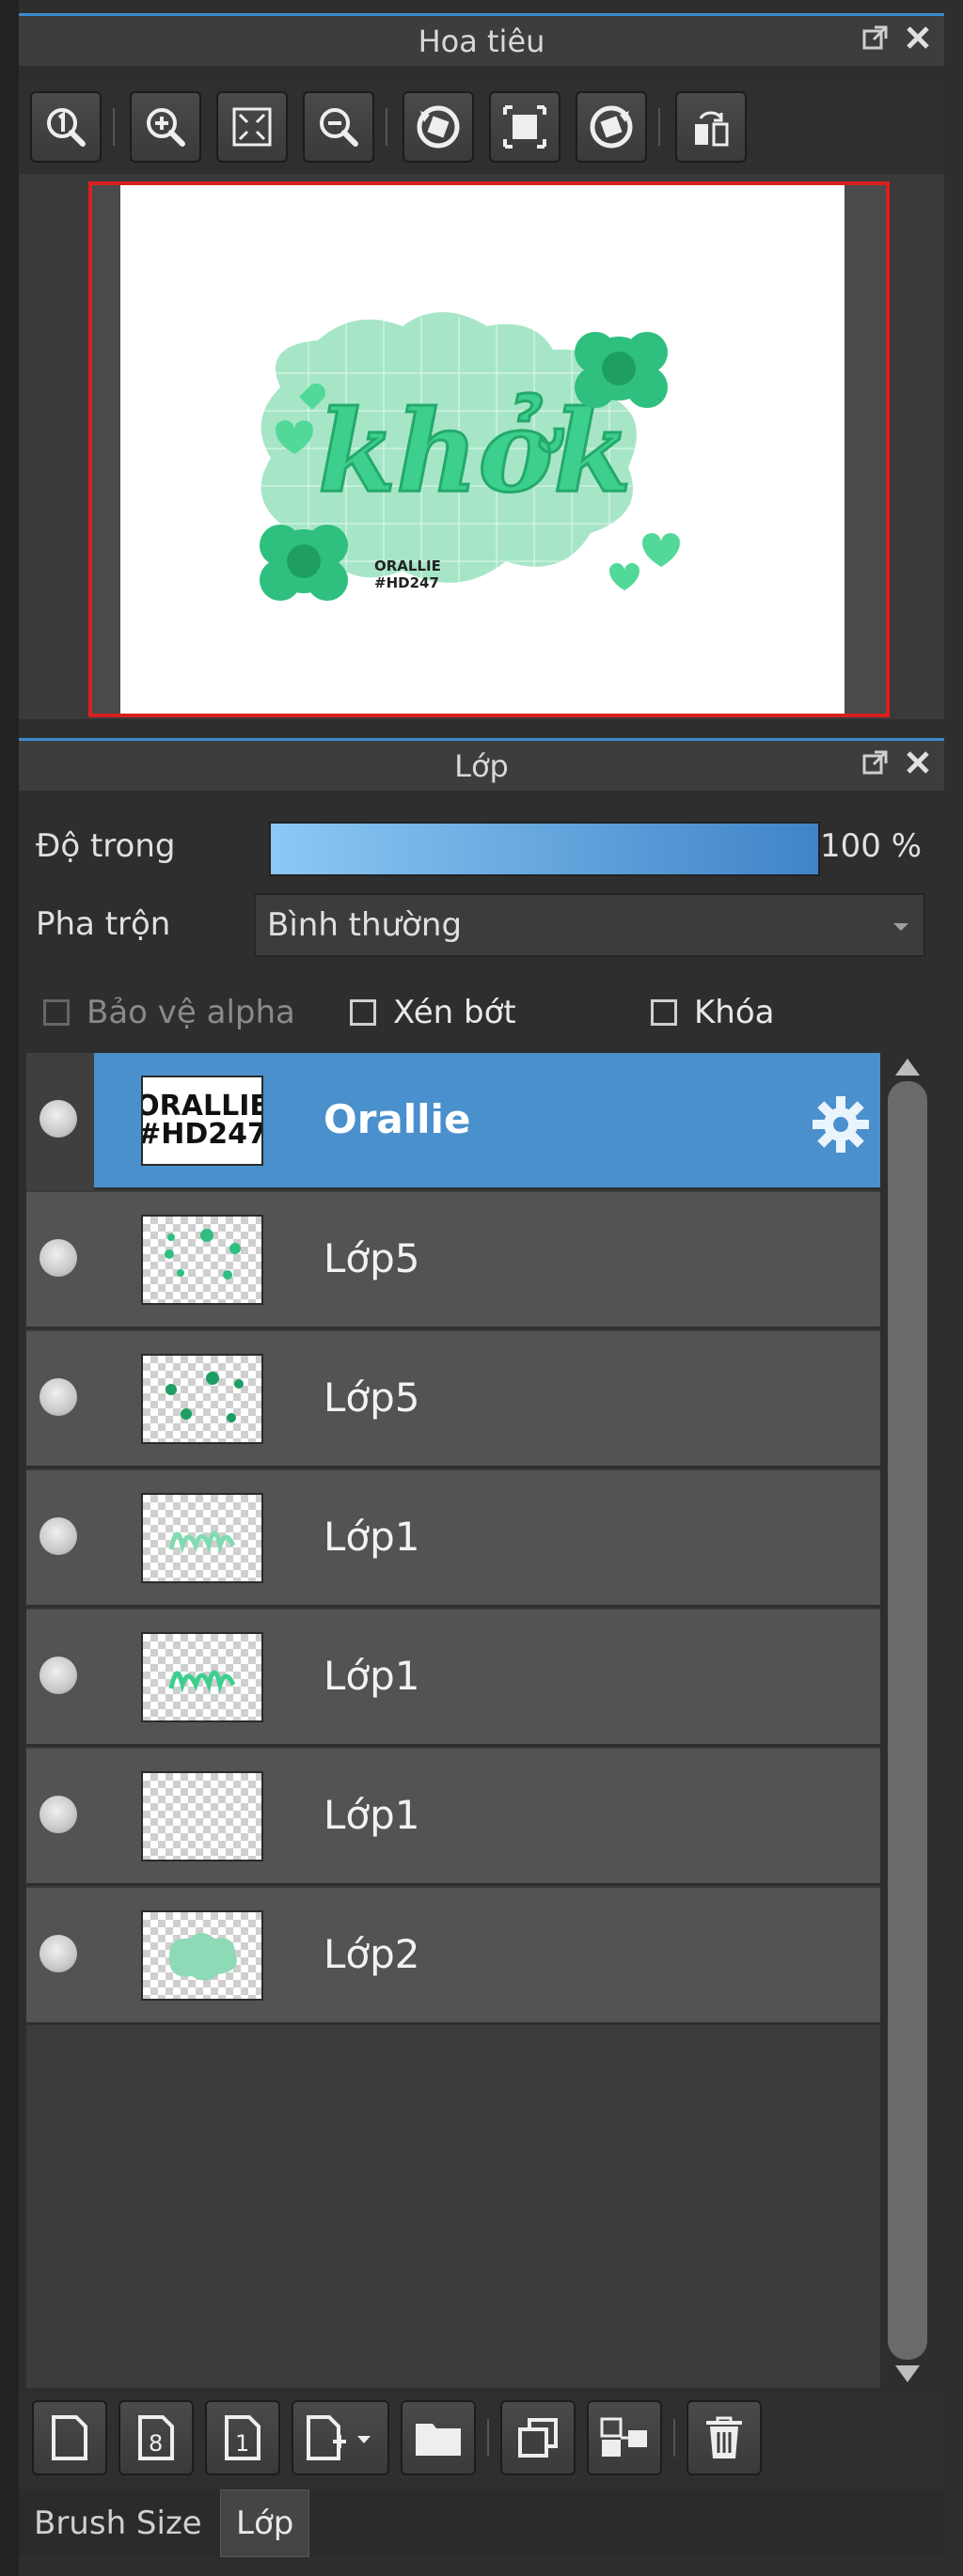 The height and width of the screenshot is (2576, 963). I want to click on navigator-header: Hoa tiêu, so click(481, 39).